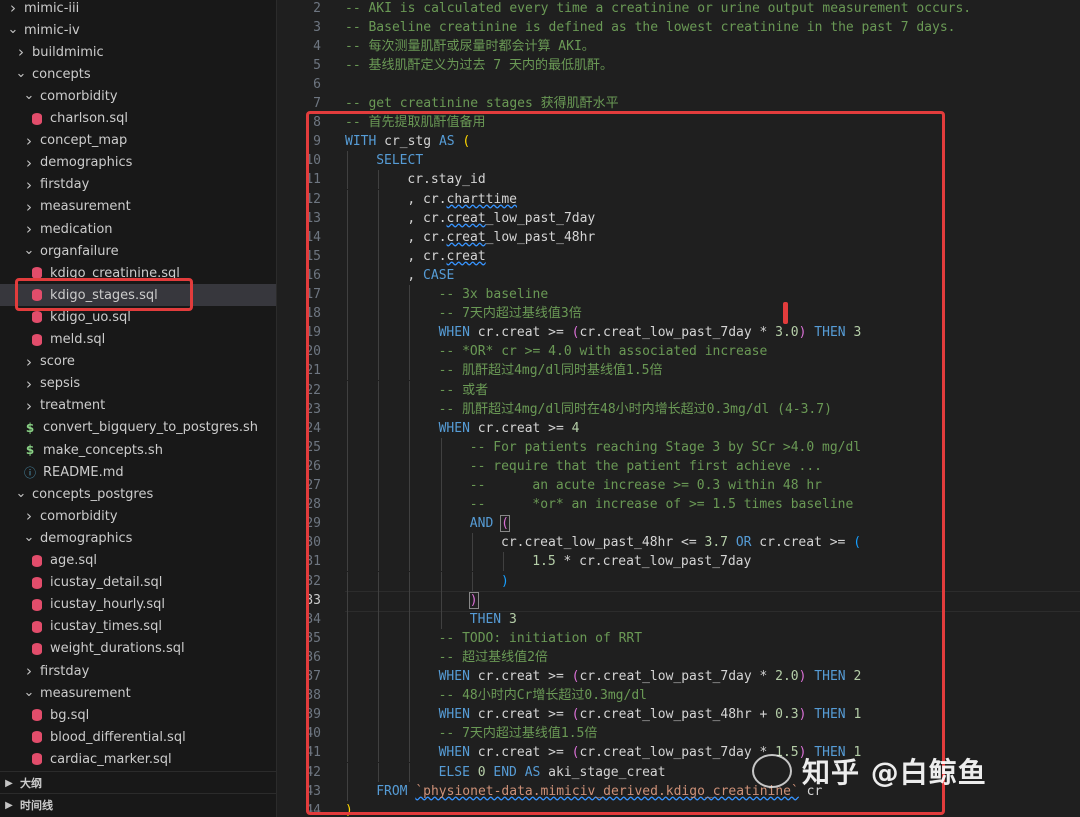 This screenshot has width=1080, height=817. I want to click on tree-file-meld-sql: meld.sql, so click(138, 340).